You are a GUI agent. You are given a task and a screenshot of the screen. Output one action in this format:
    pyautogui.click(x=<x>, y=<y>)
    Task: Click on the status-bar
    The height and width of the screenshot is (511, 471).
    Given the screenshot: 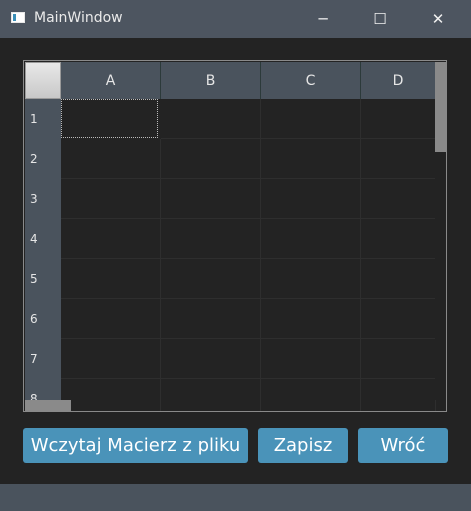 What is the action you would take?
    pyautogui.click(x=235, y=497)
    